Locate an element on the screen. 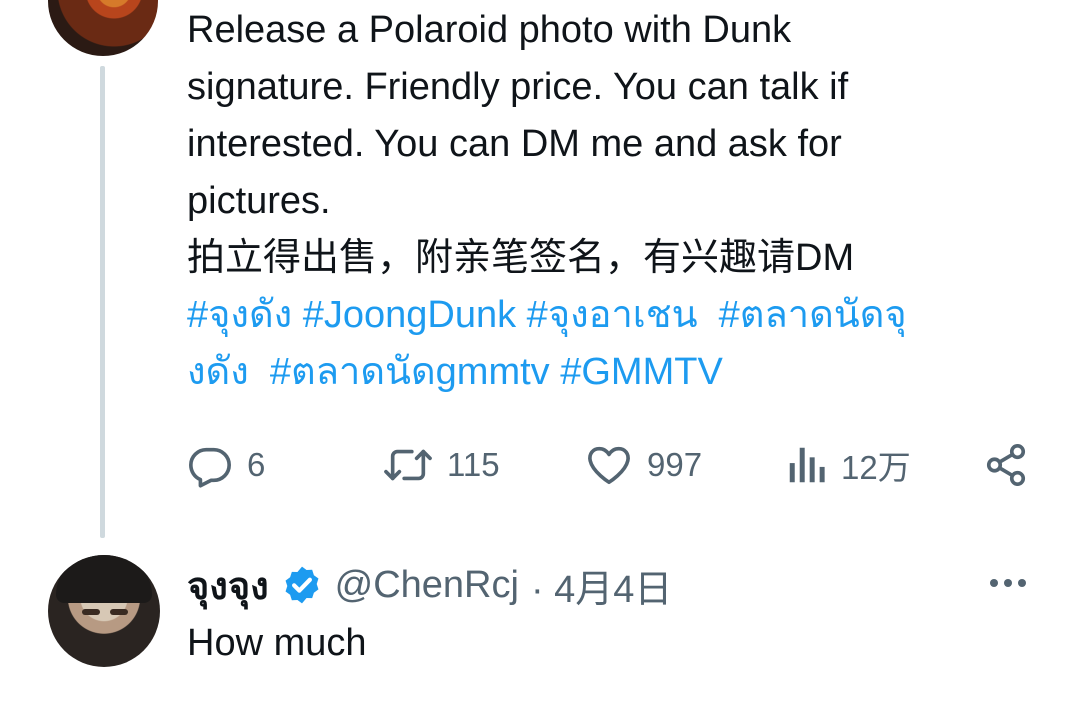 The height and width of the screenshot is (705, 1079). views-button: 12万 is located at coordinates (849, 465).